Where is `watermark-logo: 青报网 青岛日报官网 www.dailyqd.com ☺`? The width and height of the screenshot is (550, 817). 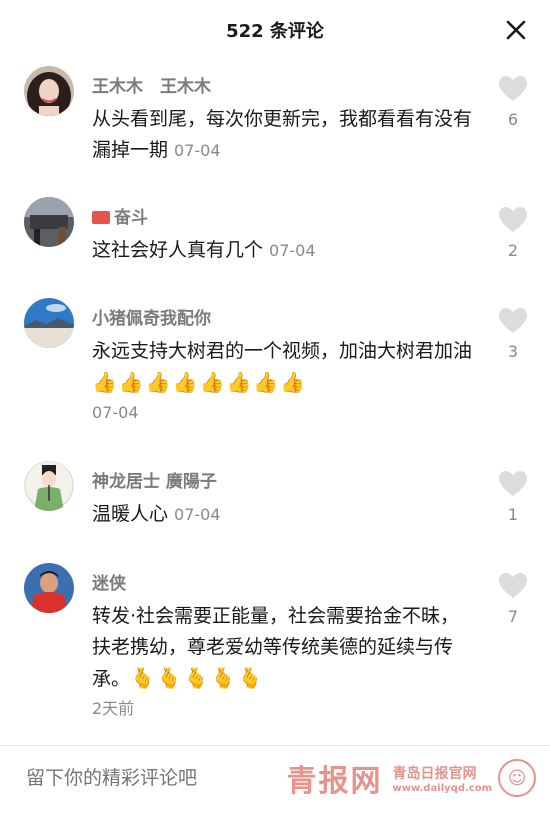
watermark-logo: 青报网 青岛日报官网 www.dailyqd.com ☺ is located at coordinates (411, 778).